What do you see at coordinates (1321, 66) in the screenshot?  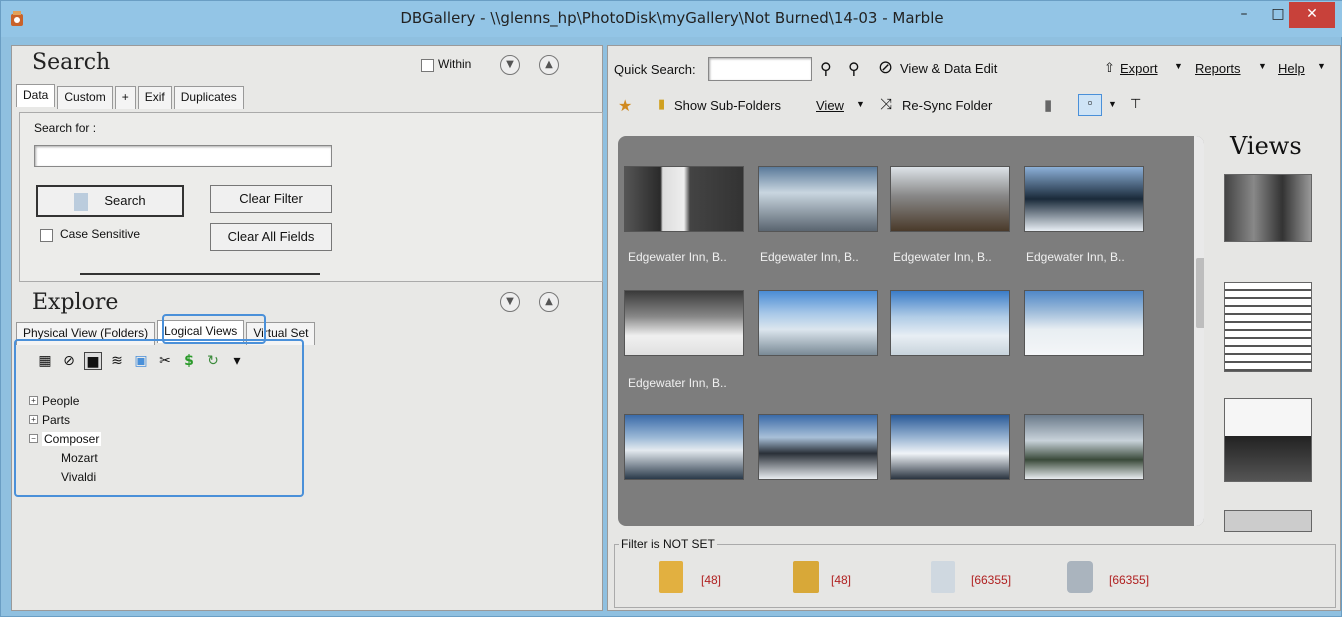 I see `help-dropdown-icon: ▼` at bounding box center [1321, 66].